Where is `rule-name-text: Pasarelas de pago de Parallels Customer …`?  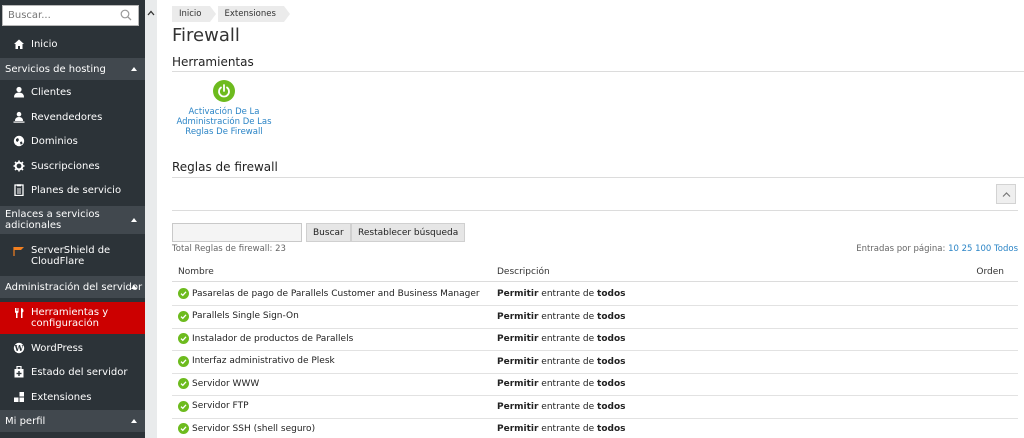
rule-name-text: Pasarelas de pago de Parallels Customer … is located at coordinates (336, 294).